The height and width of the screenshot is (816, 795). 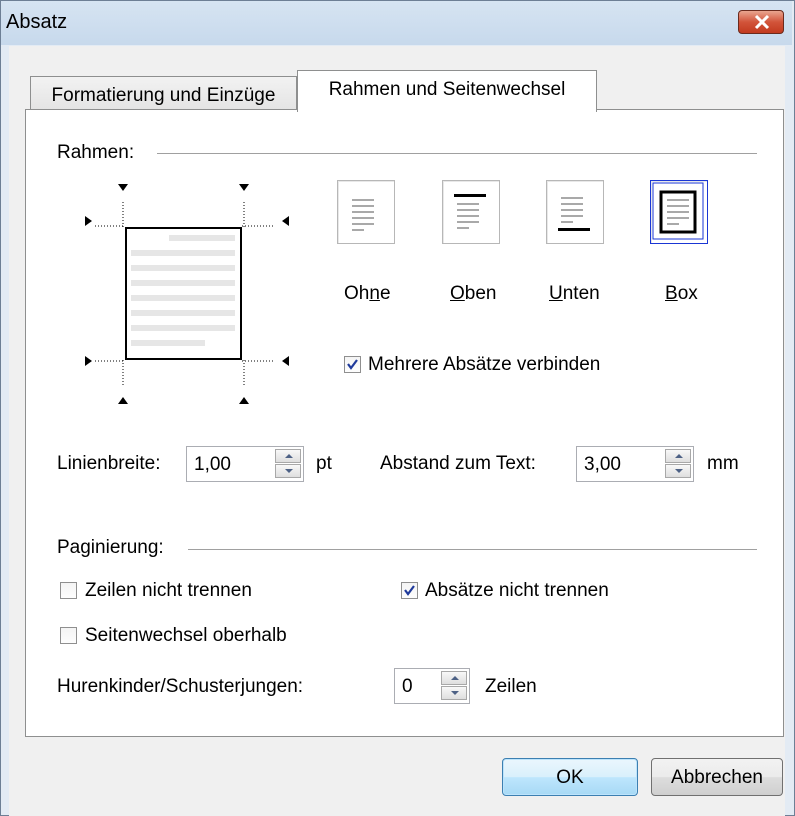 What do you see at coordinates (110, 547) in the screenshot?
I see `paginierung-group-label: Paginierung:` at bounding box center [110, 547].